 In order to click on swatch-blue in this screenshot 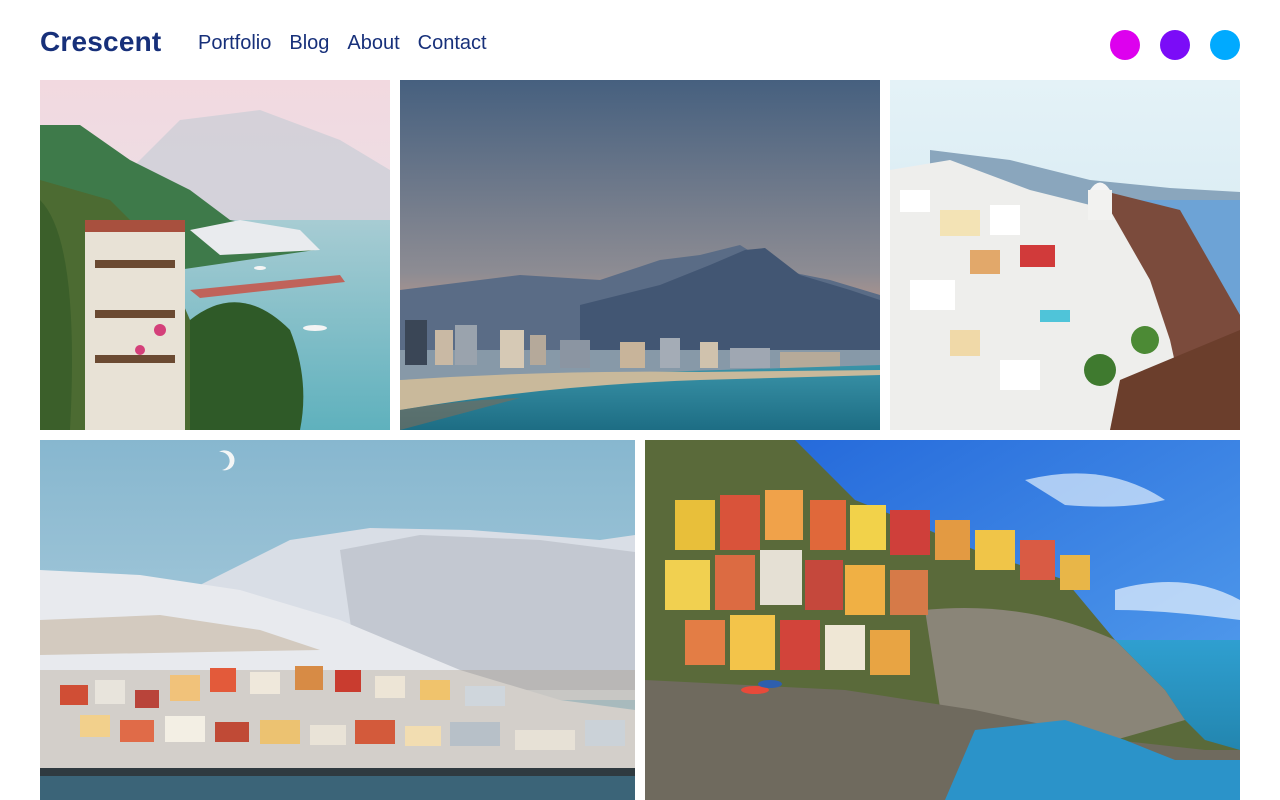, I will do `click(1225, 45)`.